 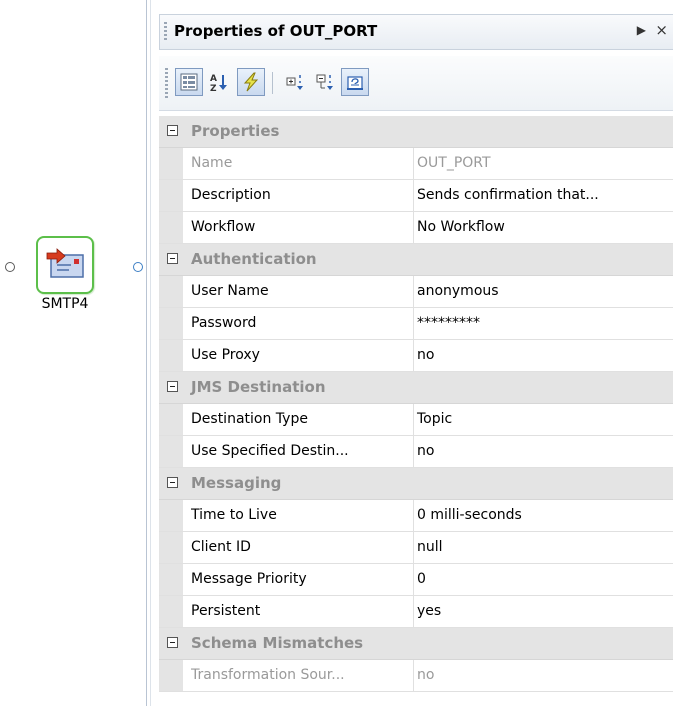 I want to click on property-row: User Name anonymous, so click(x=416, y=292).